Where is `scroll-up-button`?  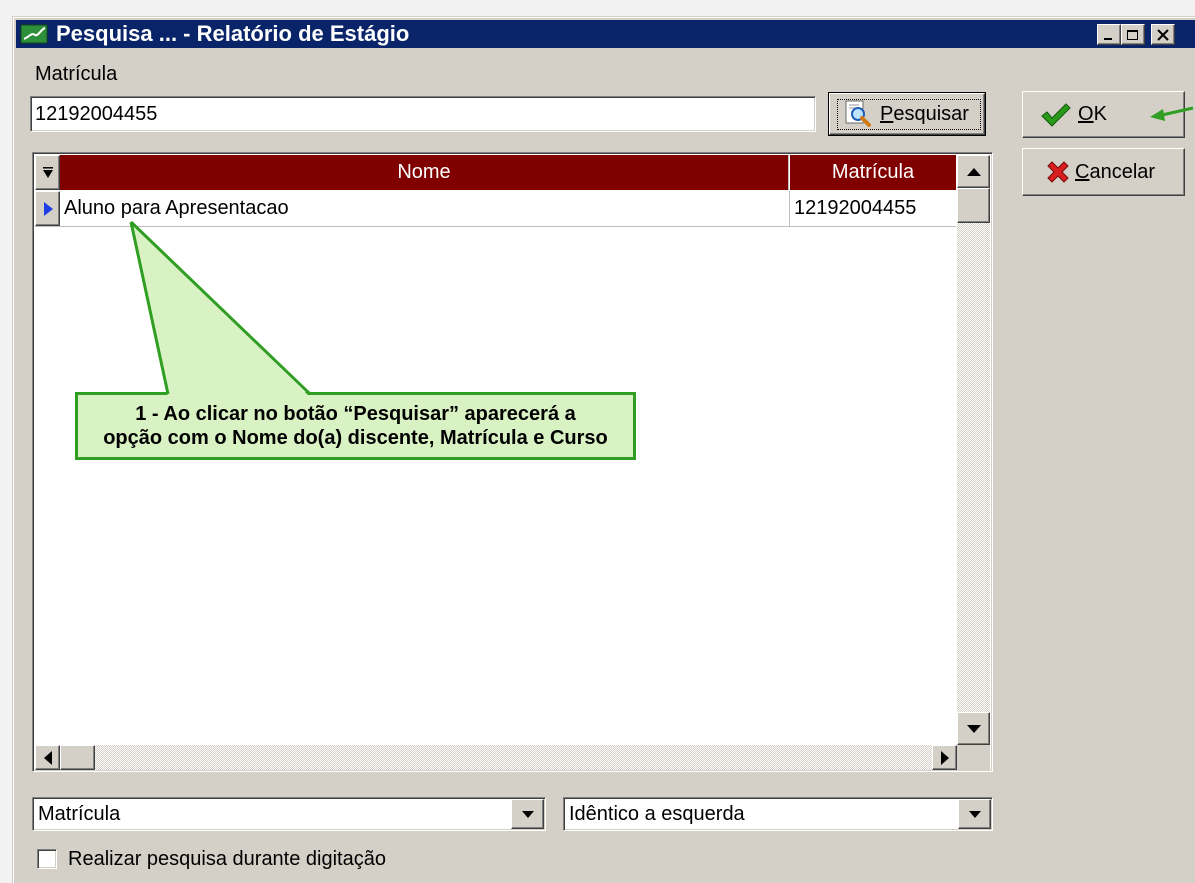
scroll-up-button is located at coordinates (973, 171).